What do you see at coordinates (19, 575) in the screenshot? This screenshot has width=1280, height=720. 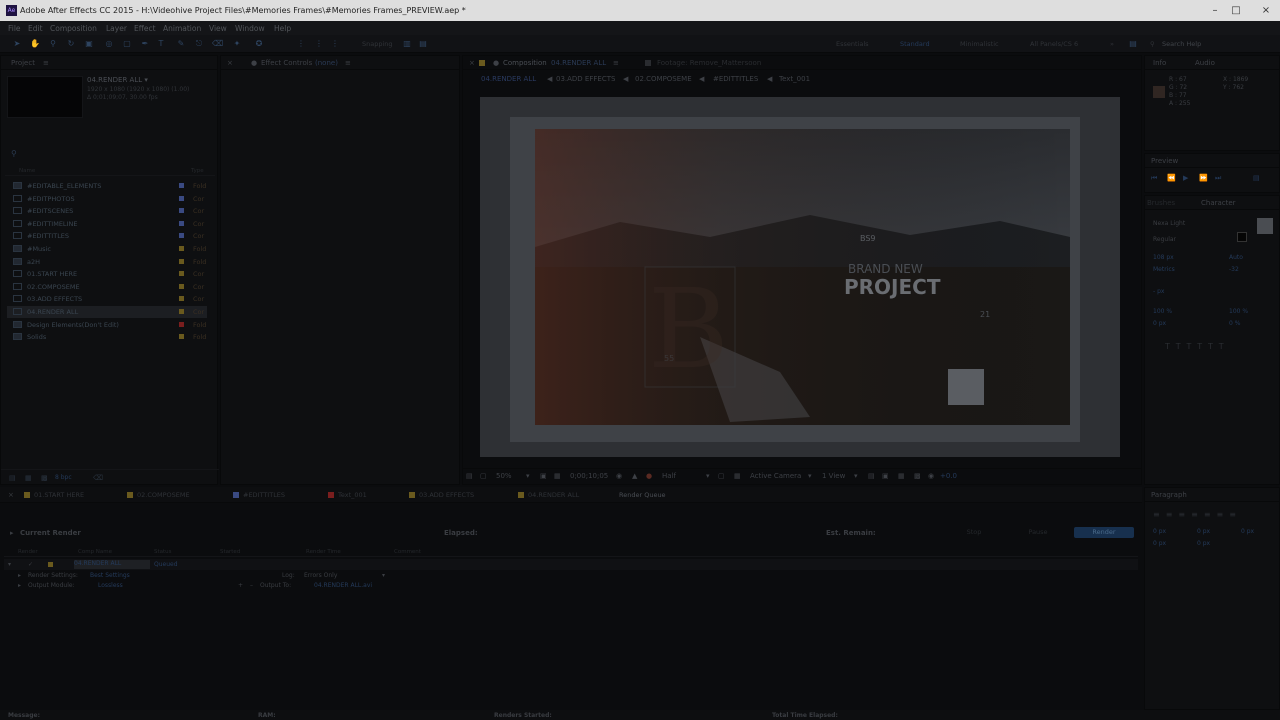 I see `render-settings-arrow-icon: ▸` at bounding box center [19, 575].